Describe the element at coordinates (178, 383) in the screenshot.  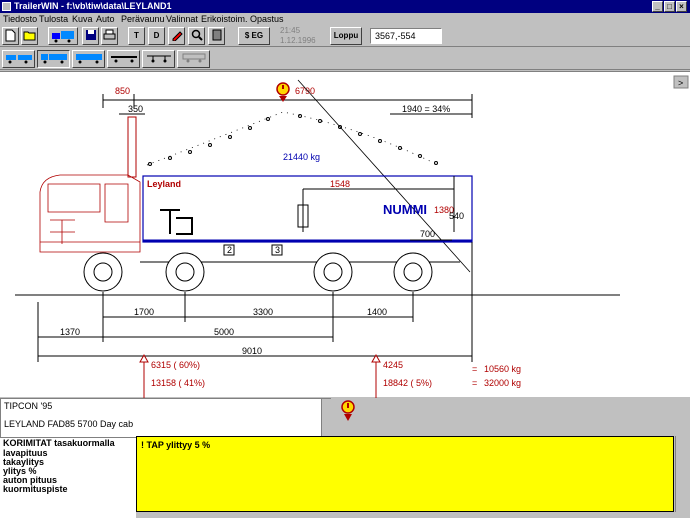
I see `front-axle-load-2: 13158 ( 41%)` at that location.